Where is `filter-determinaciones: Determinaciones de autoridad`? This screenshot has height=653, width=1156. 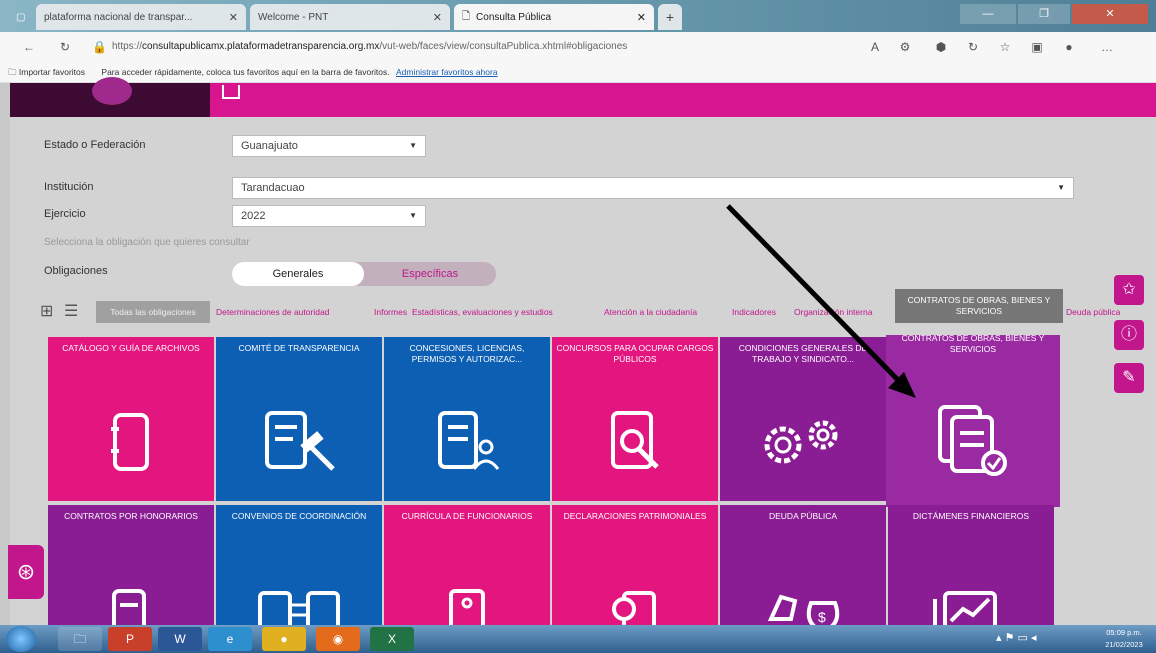
filter-determinaciones: Determinaciones de autoridad is located at coordinates (272, 312).